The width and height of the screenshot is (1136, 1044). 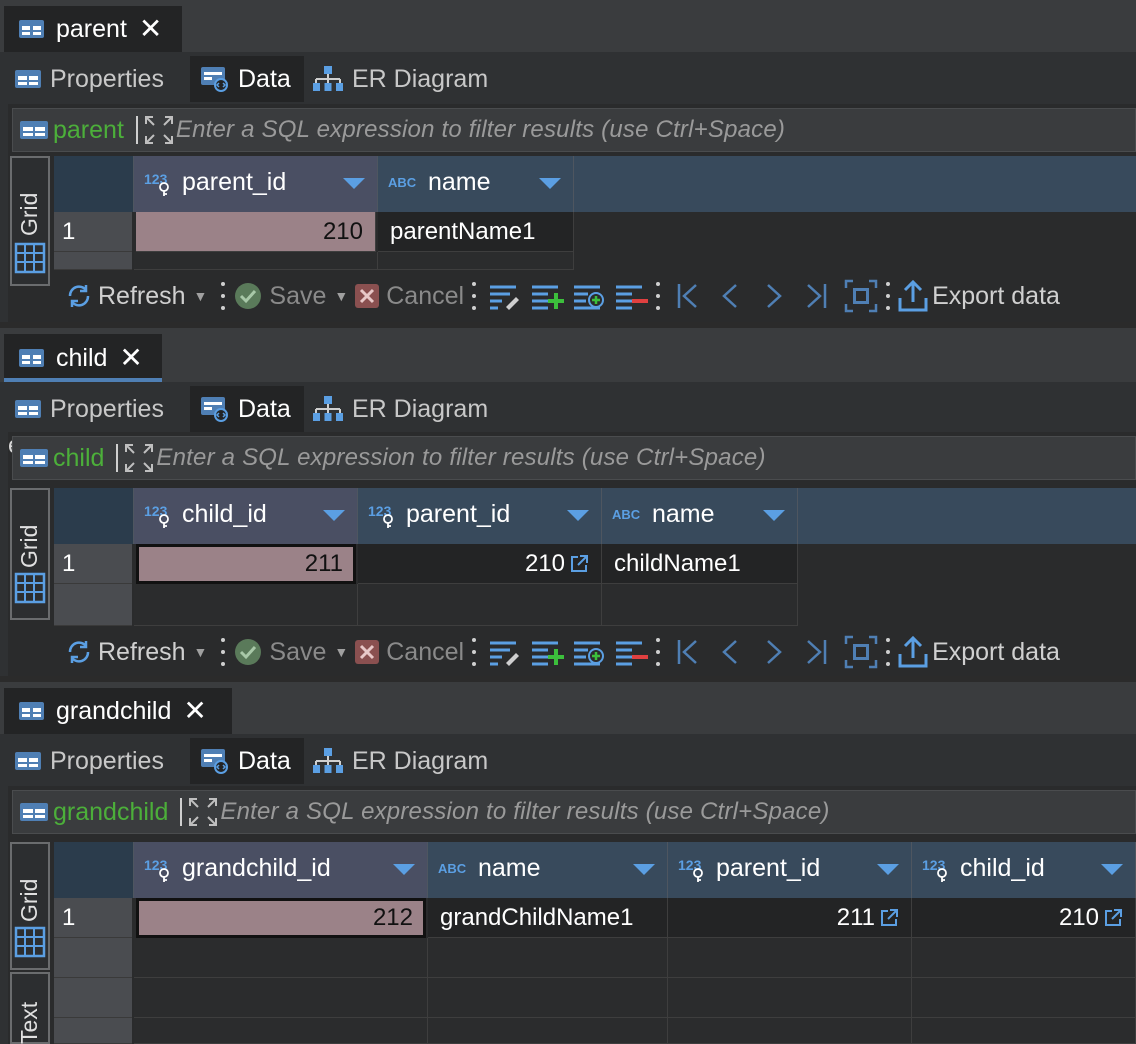 What do you see at coordinates (367, 296) in the screenshot?
I see `cancel-icon` at bounding box center [367, 296].